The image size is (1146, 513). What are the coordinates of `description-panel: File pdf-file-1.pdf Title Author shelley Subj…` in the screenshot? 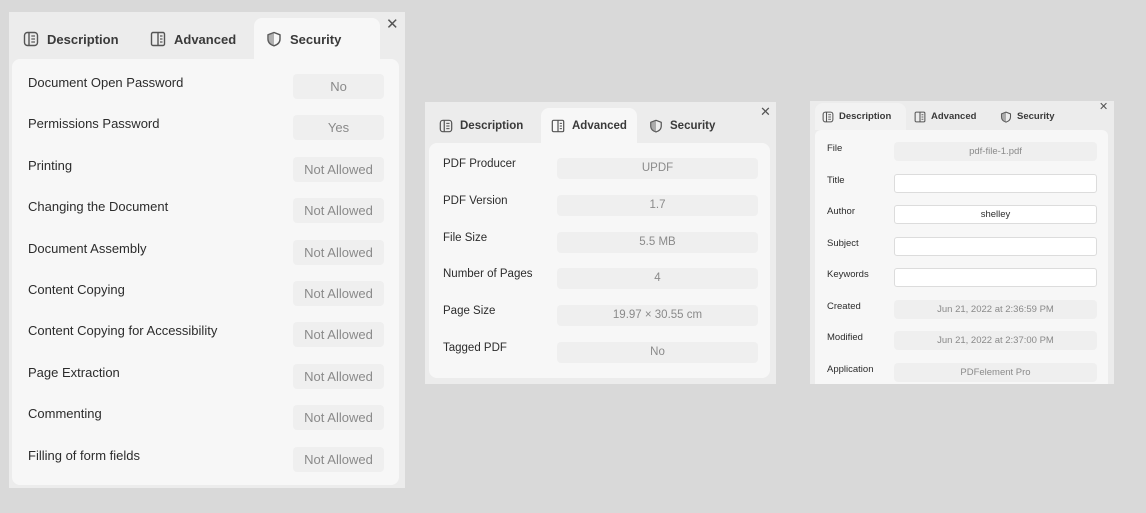 It's located at (961, 257).